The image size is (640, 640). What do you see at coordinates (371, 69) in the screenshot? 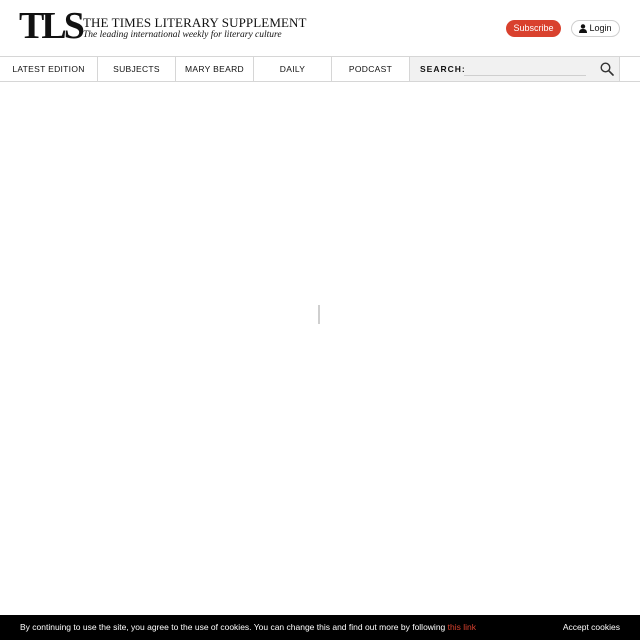
I see `nav-item-podcast: PODCAST` at bounding box center [371, 69].